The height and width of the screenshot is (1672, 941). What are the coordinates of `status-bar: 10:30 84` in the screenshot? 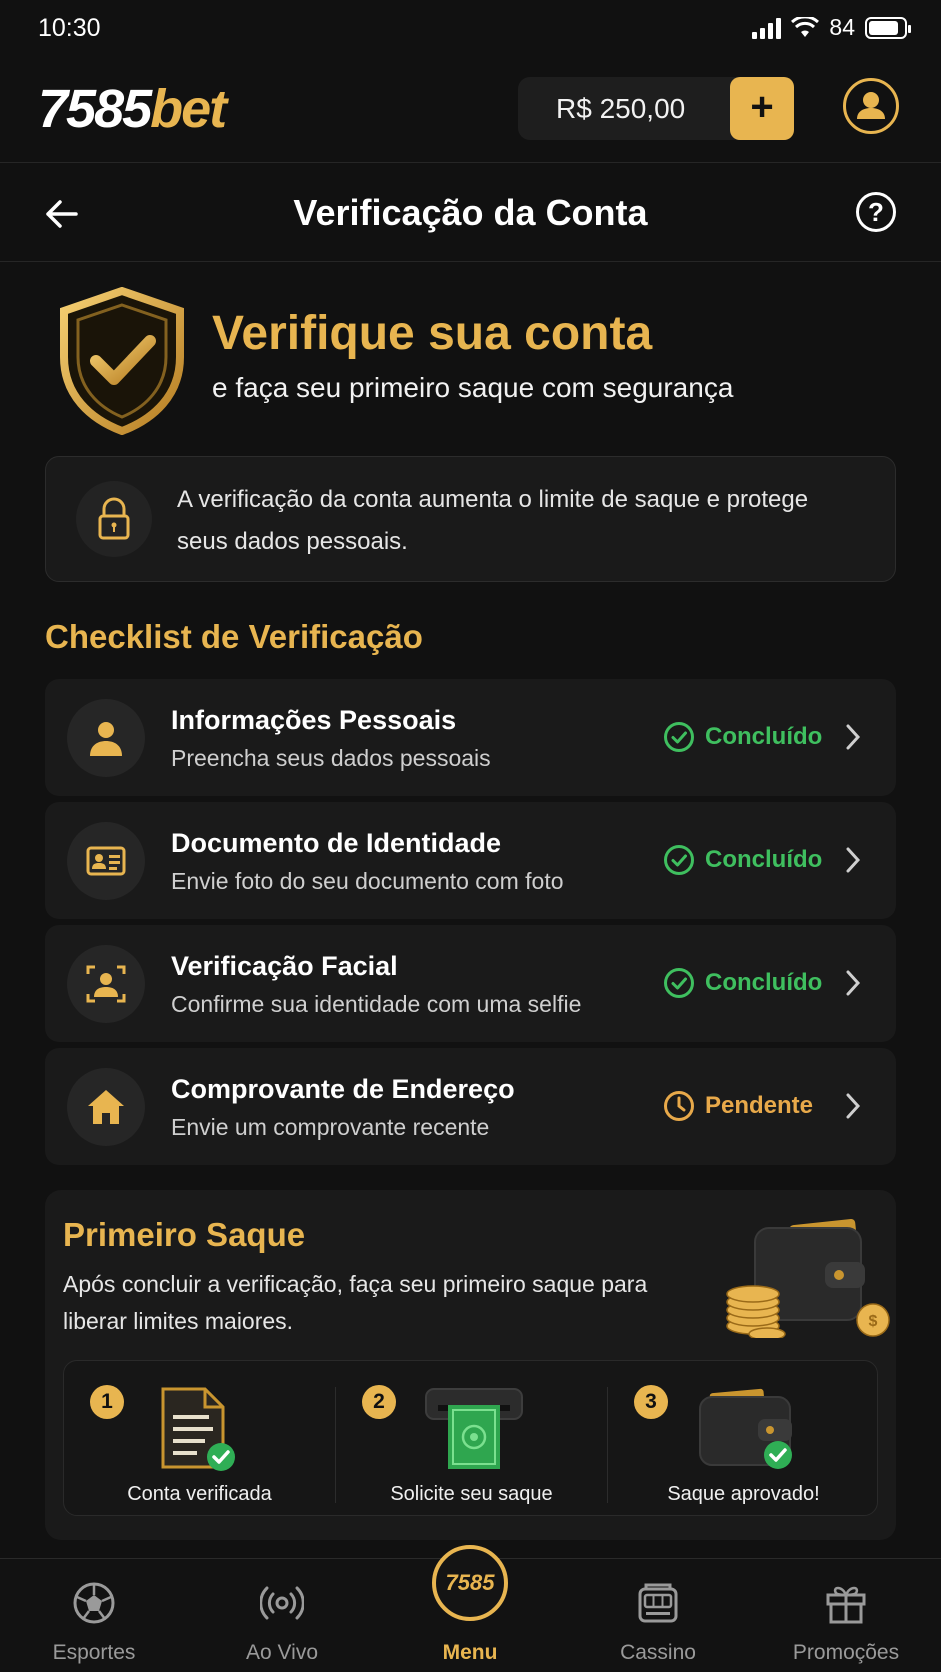 It's located at (470, 30).